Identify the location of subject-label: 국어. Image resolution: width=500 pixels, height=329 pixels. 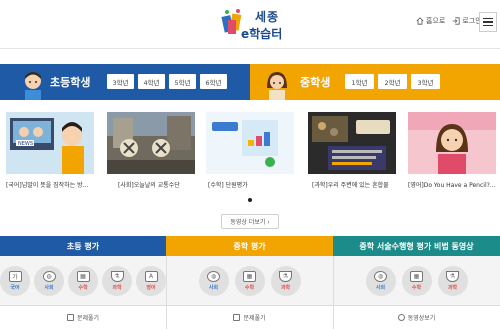
(15, 288).